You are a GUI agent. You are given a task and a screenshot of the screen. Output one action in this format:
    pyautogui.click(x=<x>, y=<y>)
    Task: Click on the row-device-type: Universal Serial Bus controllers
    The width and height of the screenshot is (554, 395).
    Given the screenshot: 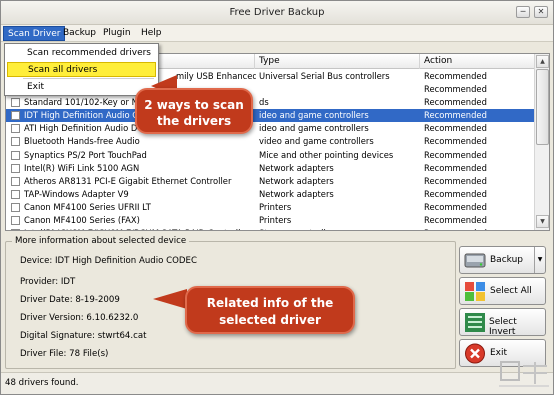 What is the action you would take?
    pyautogui.click(x=324, y=76)
    